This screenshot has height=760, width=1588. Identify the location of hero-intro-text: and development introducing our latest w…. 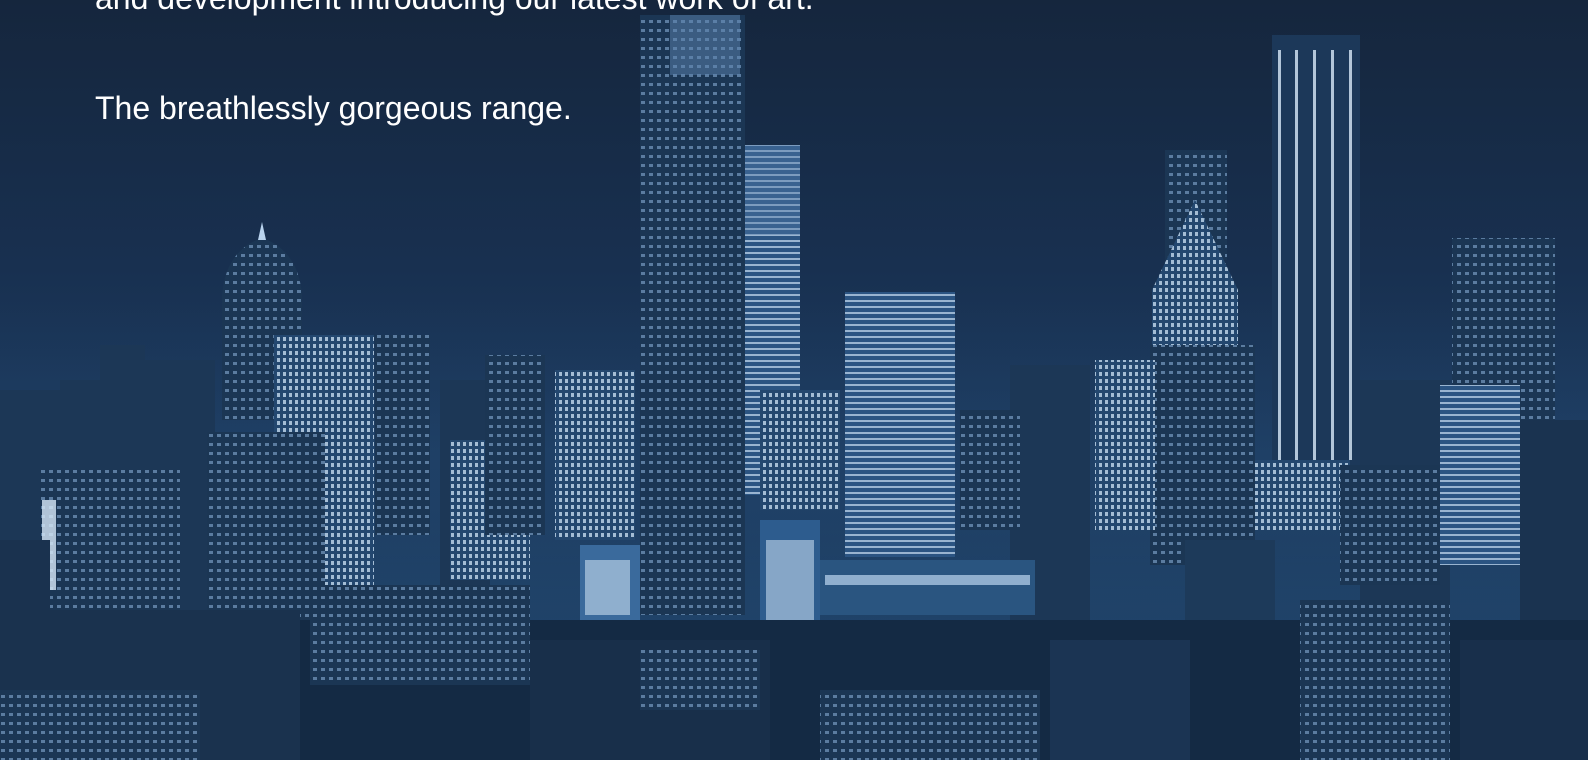
(454, 9).